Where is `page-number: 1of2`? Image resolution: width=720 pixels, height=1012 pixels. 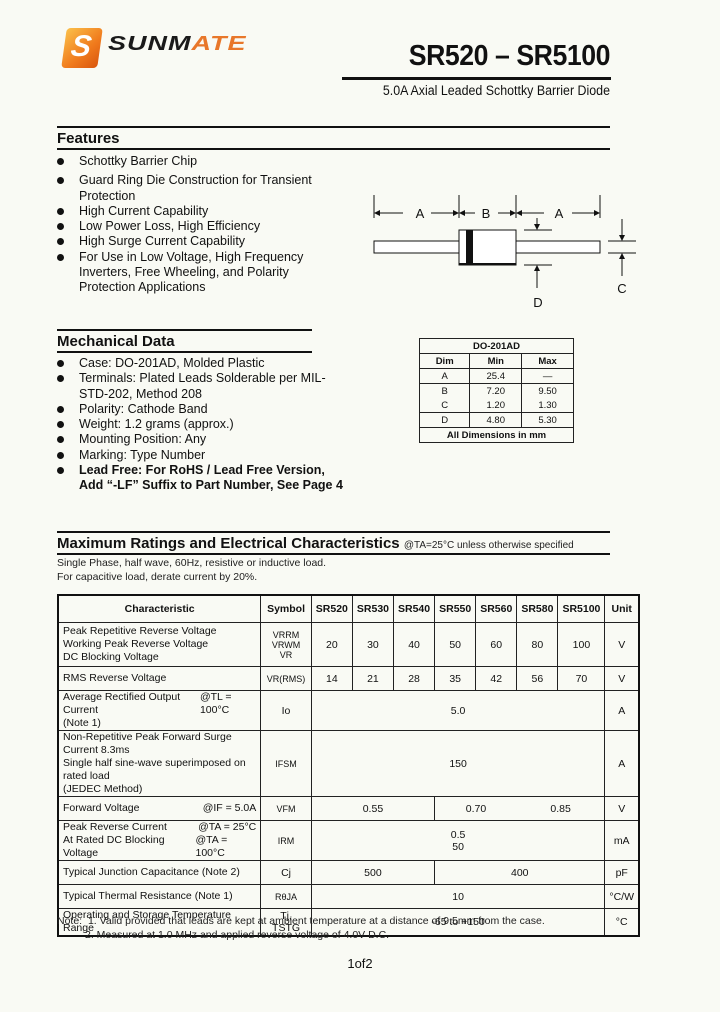 page-number: 1of2 is located at coordinates (360, 963).